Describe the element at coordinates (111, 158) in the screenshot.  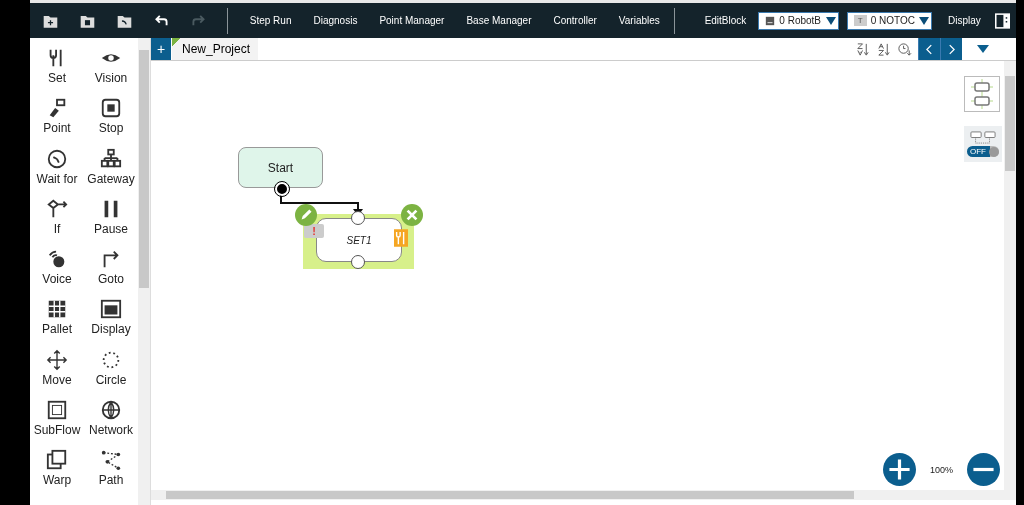
I see `hierarchy-icon` at that location.